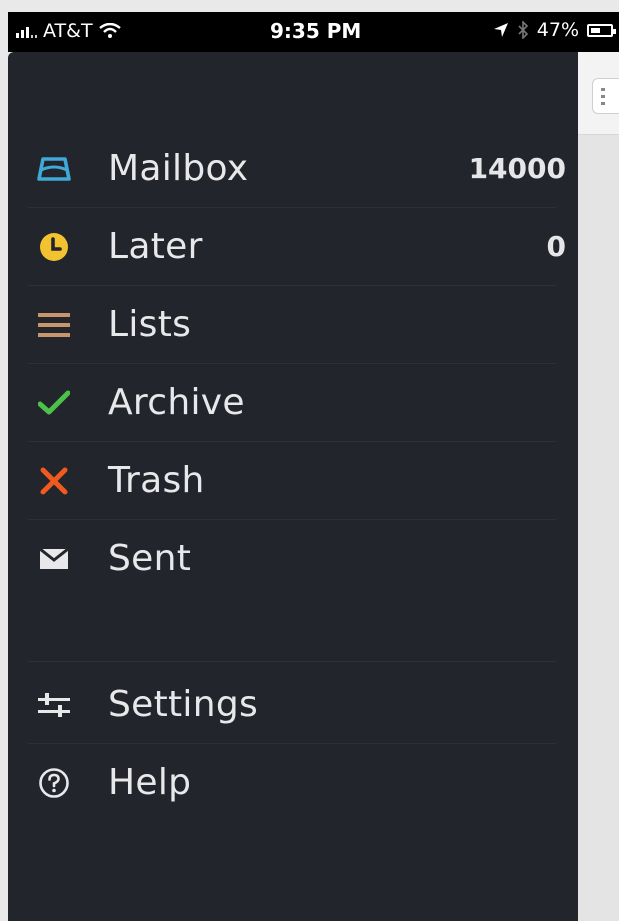 The image size is (619, 921). What do you see at coordinates (150, 324) in the screenshot?
I see `menu-item-label: Lists` at bounding box center [150, 324].